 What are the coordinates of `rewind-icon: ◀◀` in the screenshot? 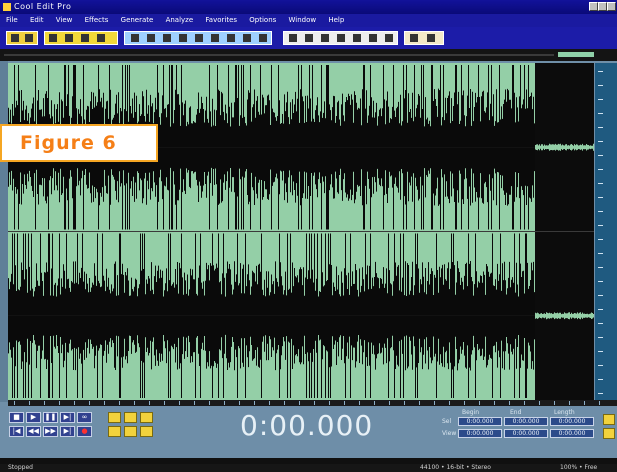 It's located at (33, 431).